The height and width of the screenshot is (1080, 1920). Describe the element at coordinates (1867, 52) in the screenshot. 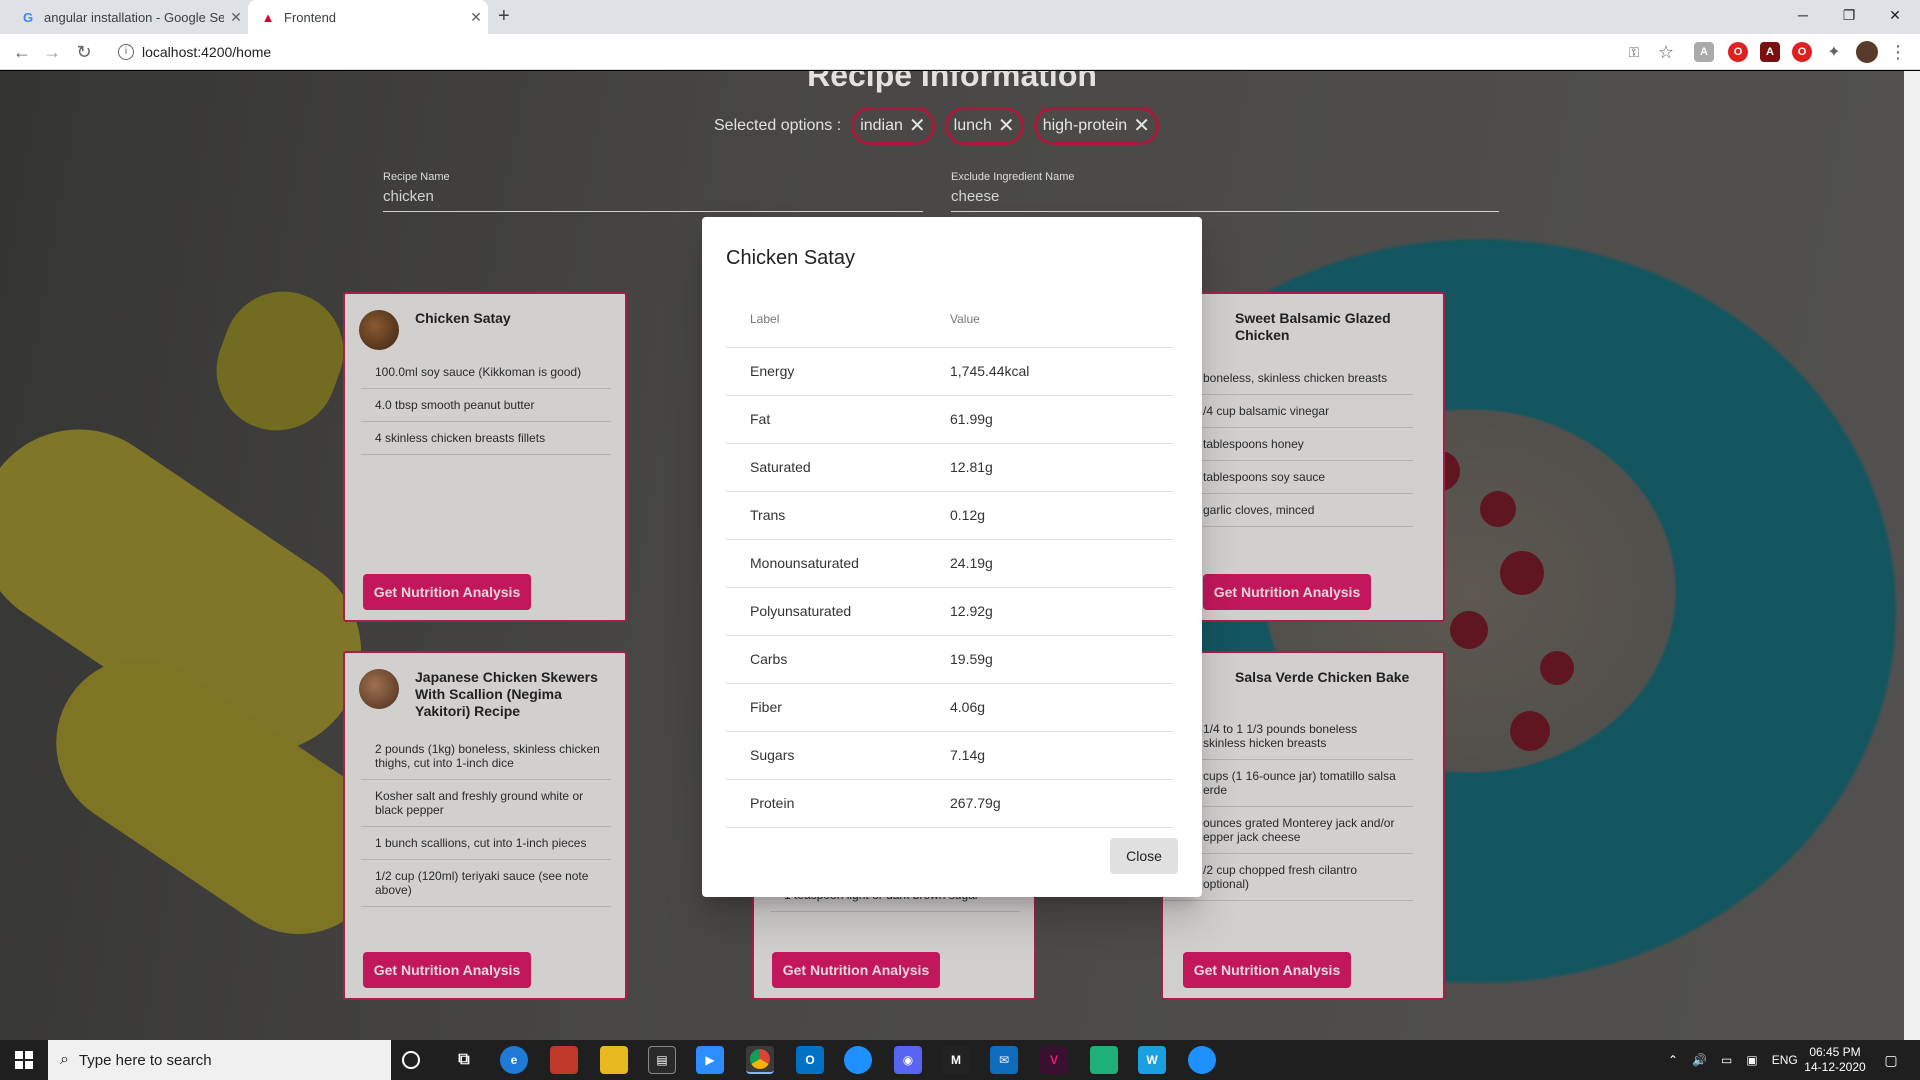

I see `avatar` at that location.